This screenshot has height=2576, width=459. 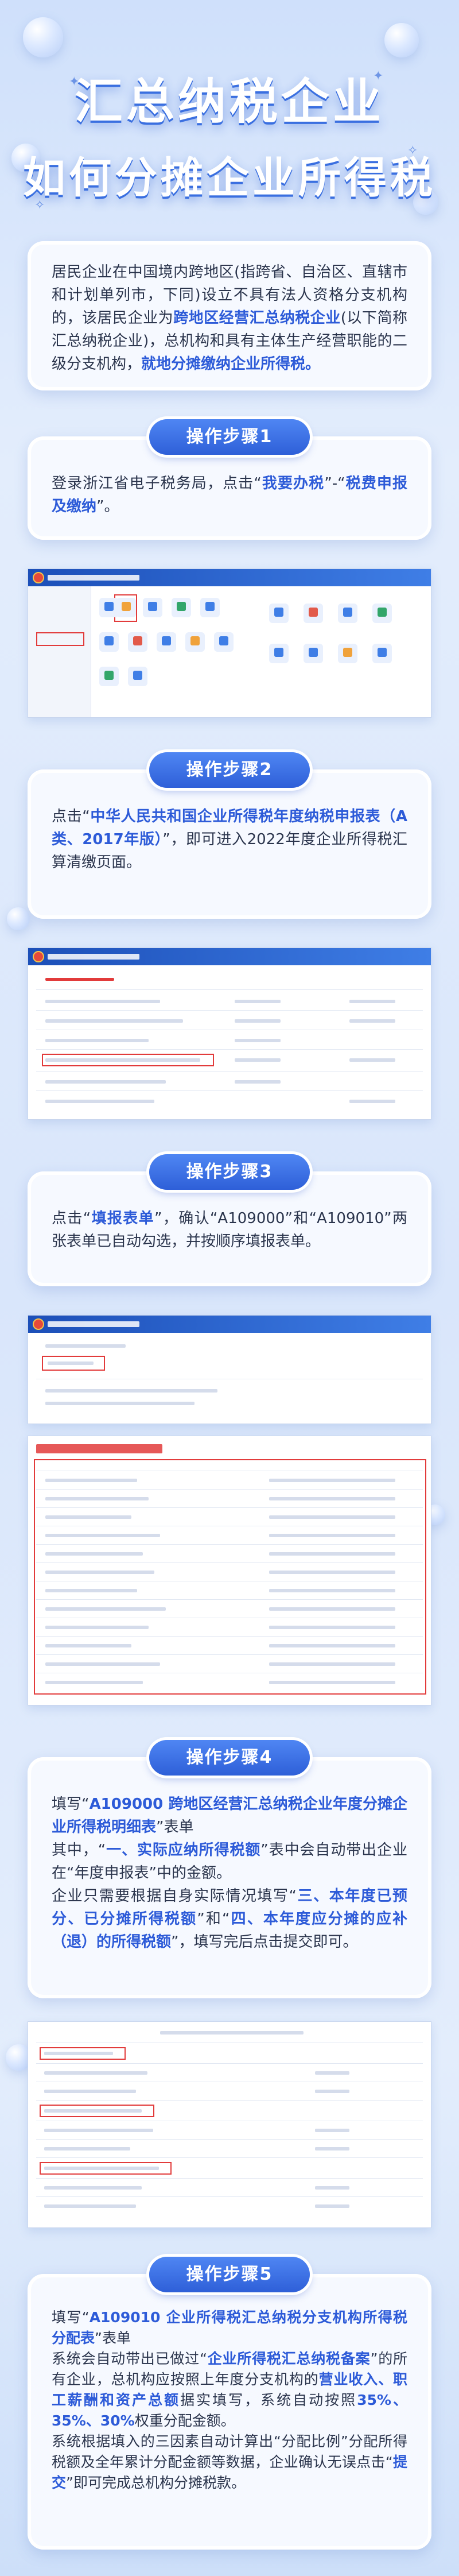 What do you see at coordinates (229, 1758) in the screenshot?
I see `step-4-badge: 操作步骤4` at bounding box center [229, 1758].